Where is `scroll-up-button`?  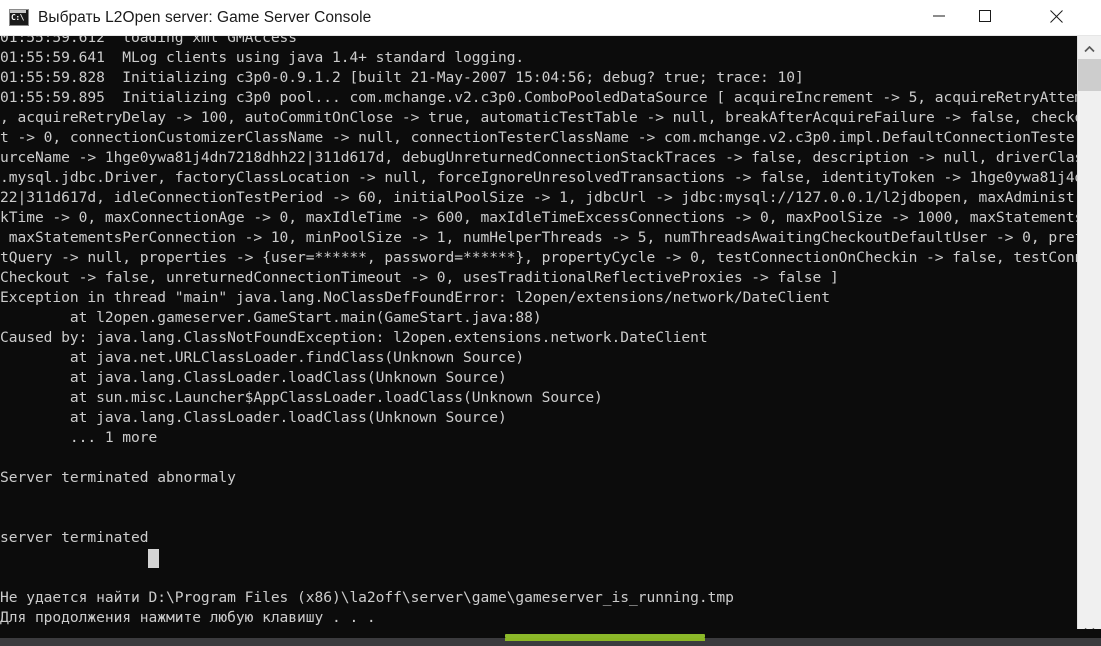
scroll-up-button is located at coordinates (1089, 46).